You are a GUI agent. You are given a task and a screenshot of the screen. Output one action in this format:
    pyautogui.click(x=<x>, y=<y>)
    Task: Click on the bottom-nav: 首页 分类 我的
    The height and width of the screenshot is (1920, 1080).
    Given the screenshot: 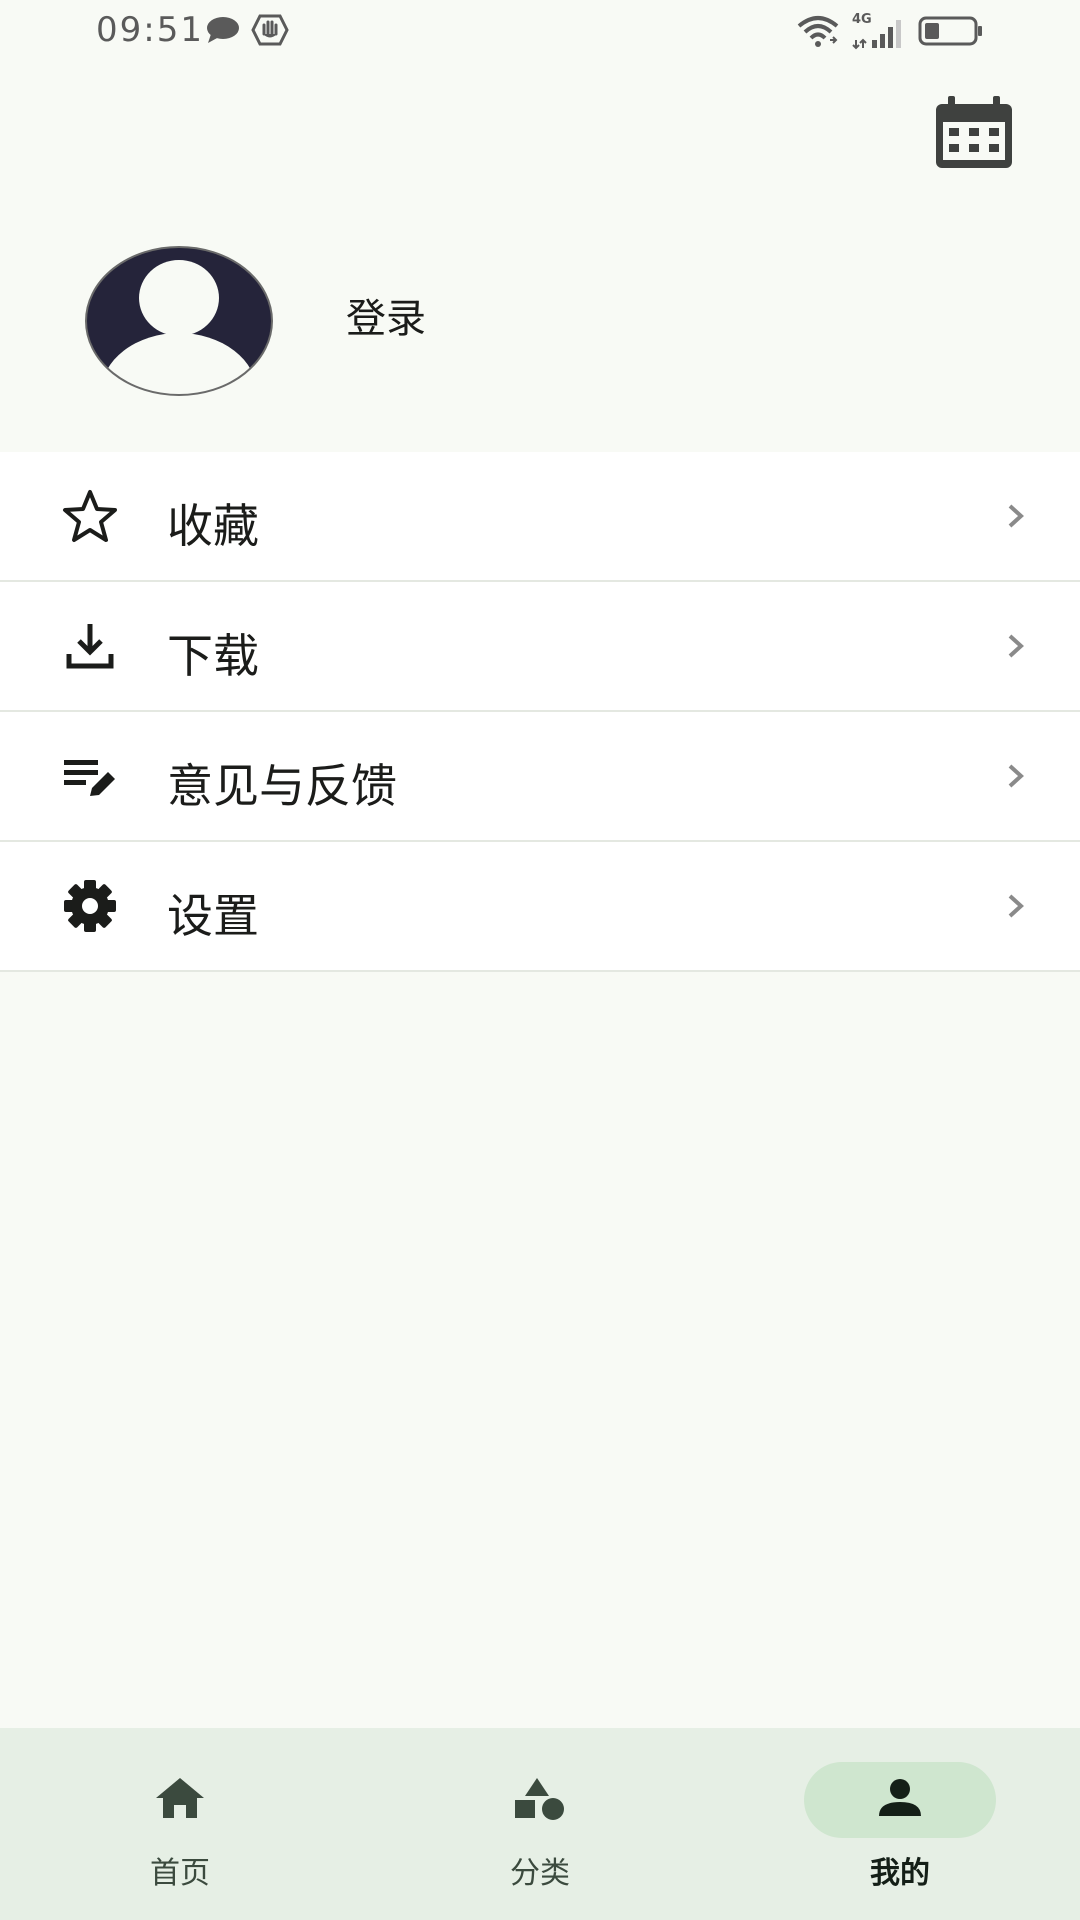 What is the action you would take?
    pyautogui.click(x=540, y=1824)
    